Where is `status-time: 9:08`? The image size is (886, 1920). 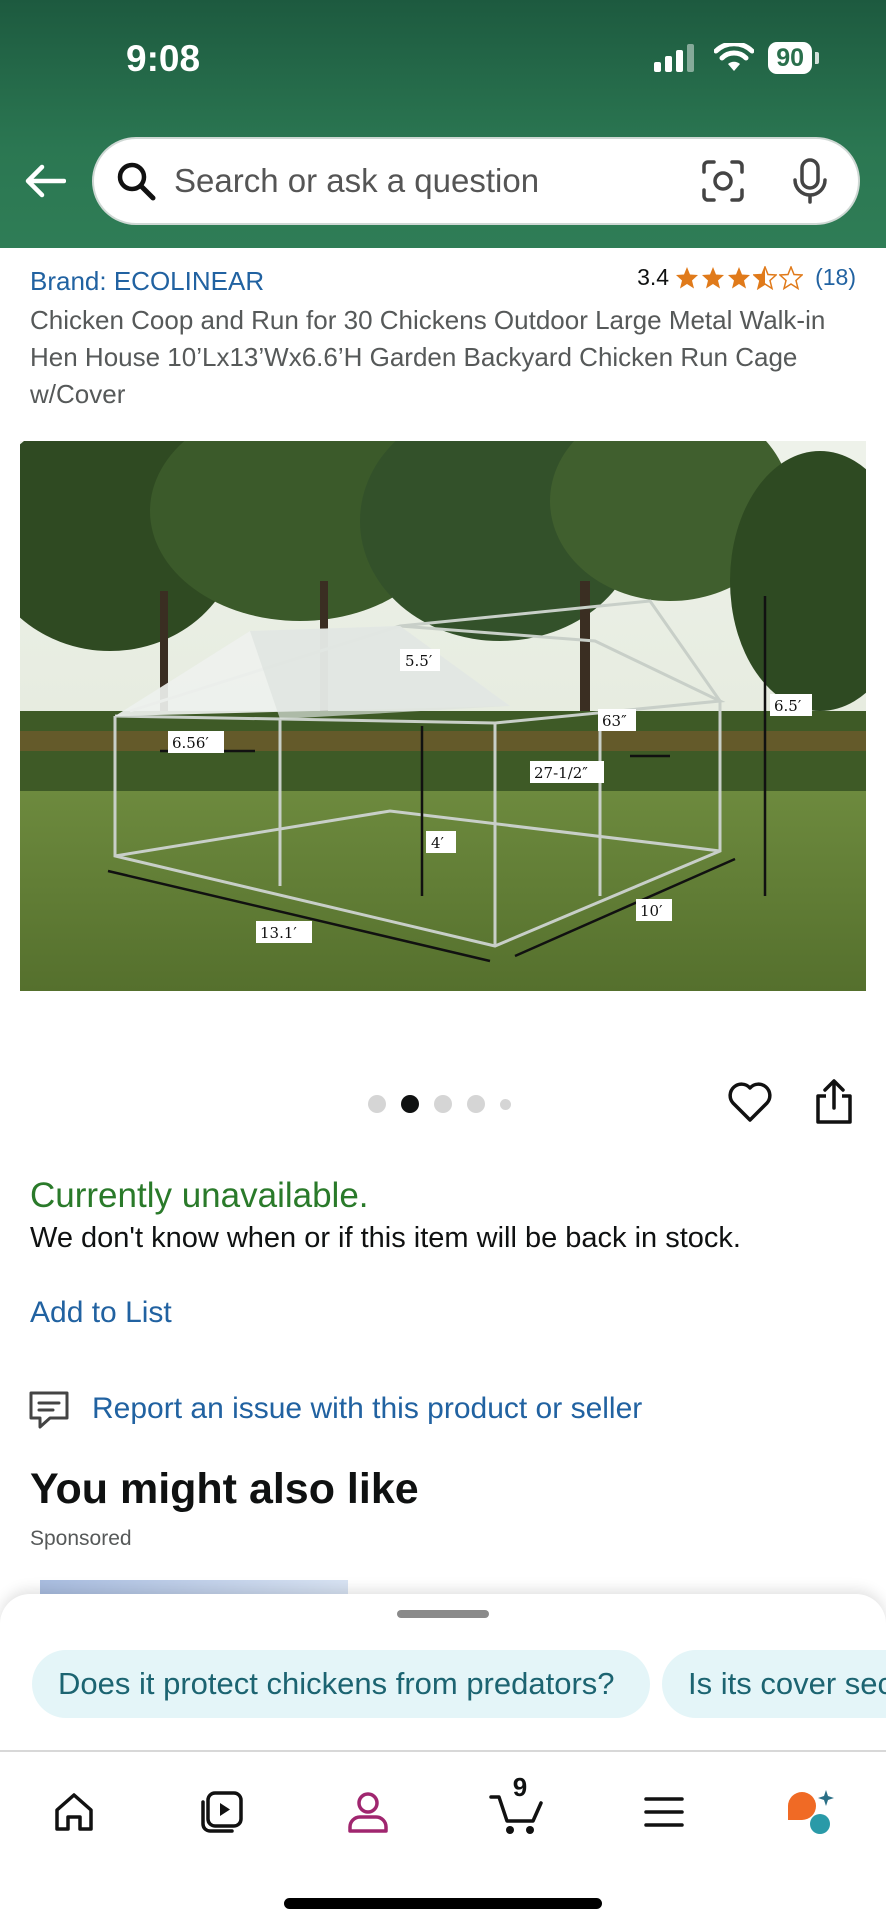
status-time: 9:08 is located at coordinates (163, 58).